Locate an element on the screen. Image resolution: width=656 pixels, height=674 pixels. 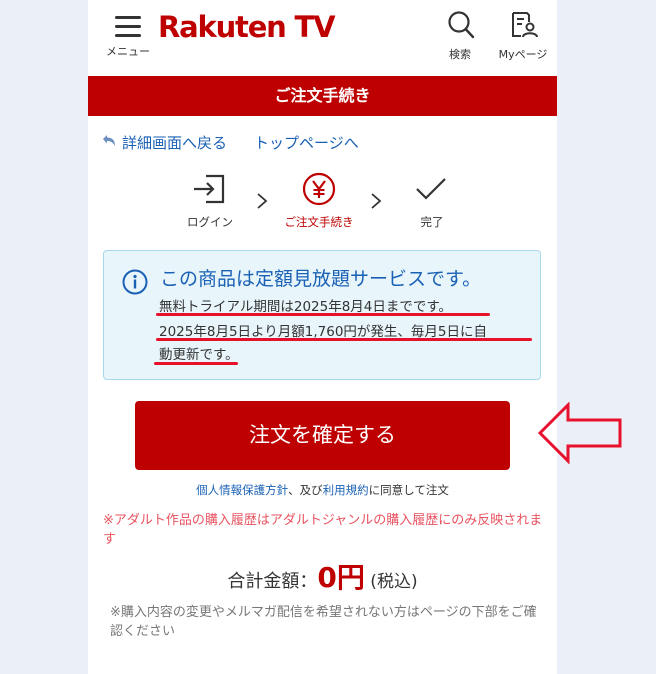
menu-button: メニュー is located at coordinates (128, 37).